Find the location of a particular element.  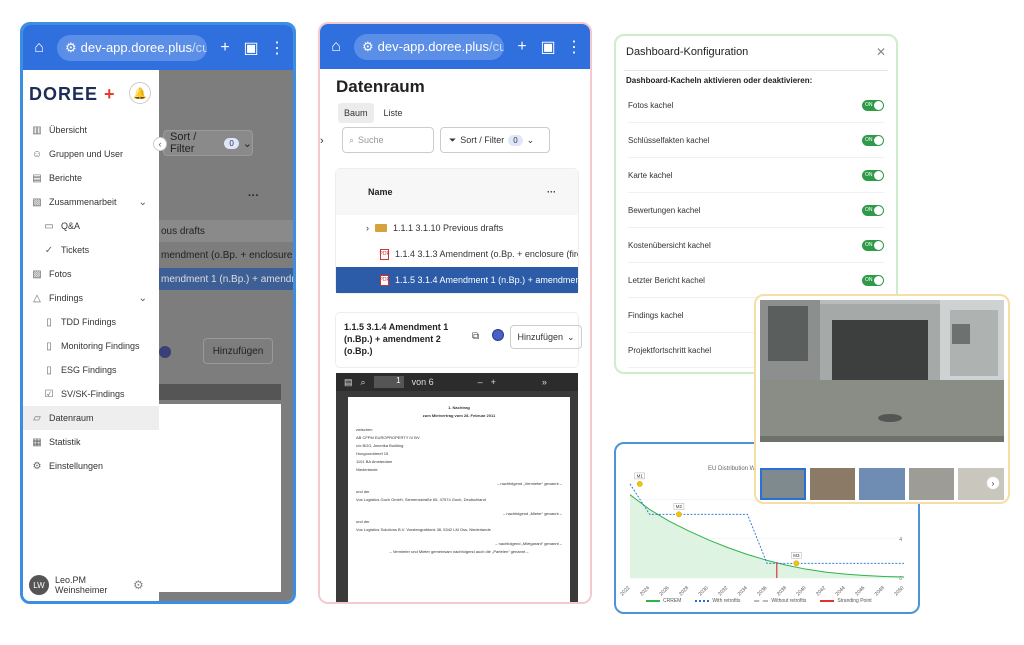

tile-label: Bewertungen kachel is located at coordinates (664, 210).